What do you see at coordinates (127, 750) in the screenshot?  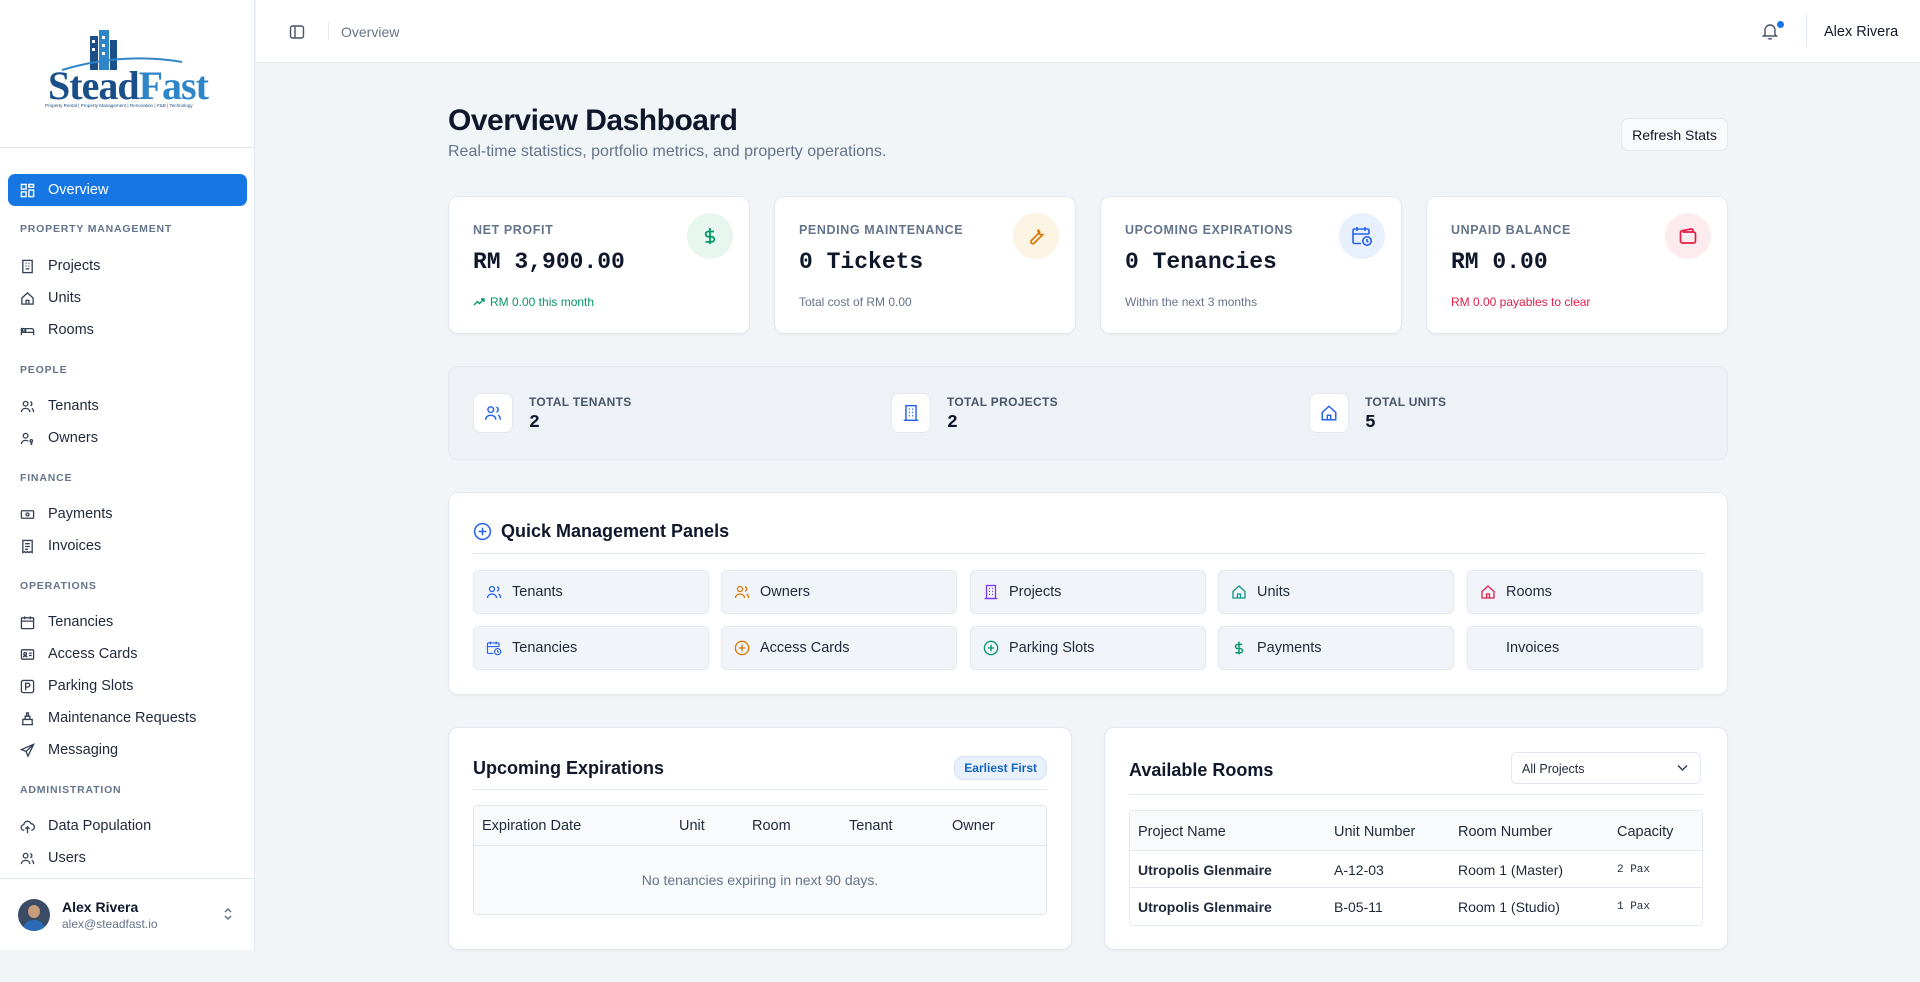 I see `sidebar-item-messaging: Messaging` at bounding box center [127, 750].